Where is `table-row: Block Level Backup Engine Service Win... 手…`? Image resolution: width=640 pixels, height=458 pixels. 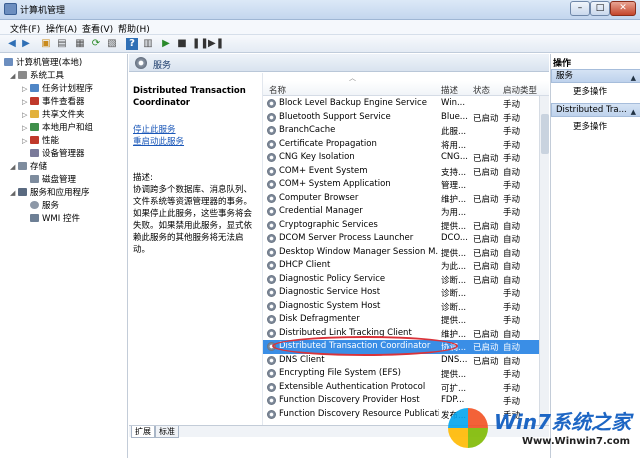
table-row: Block Level Backup Engine Service Win... 手… is located at coordinates (402, 104).